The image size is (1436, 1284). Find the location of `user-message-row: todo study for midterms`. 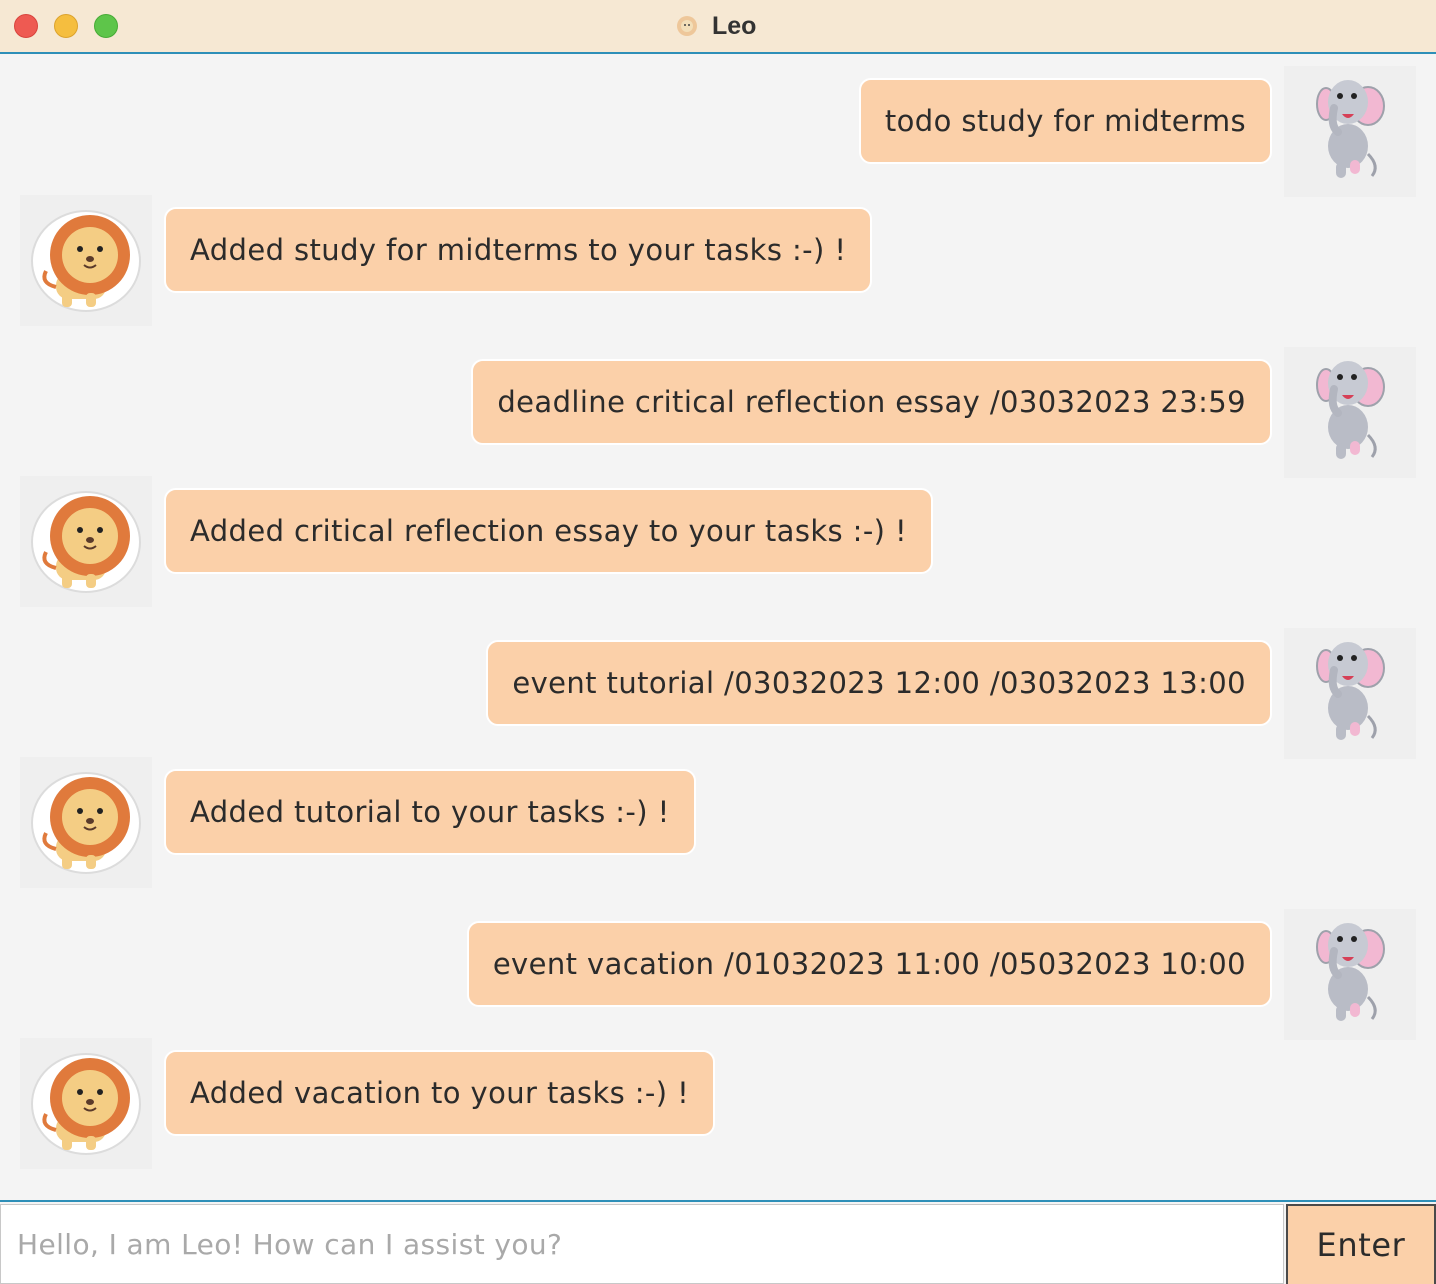

user-message-row: todo study for midterms is located at coordinates (718, 131).